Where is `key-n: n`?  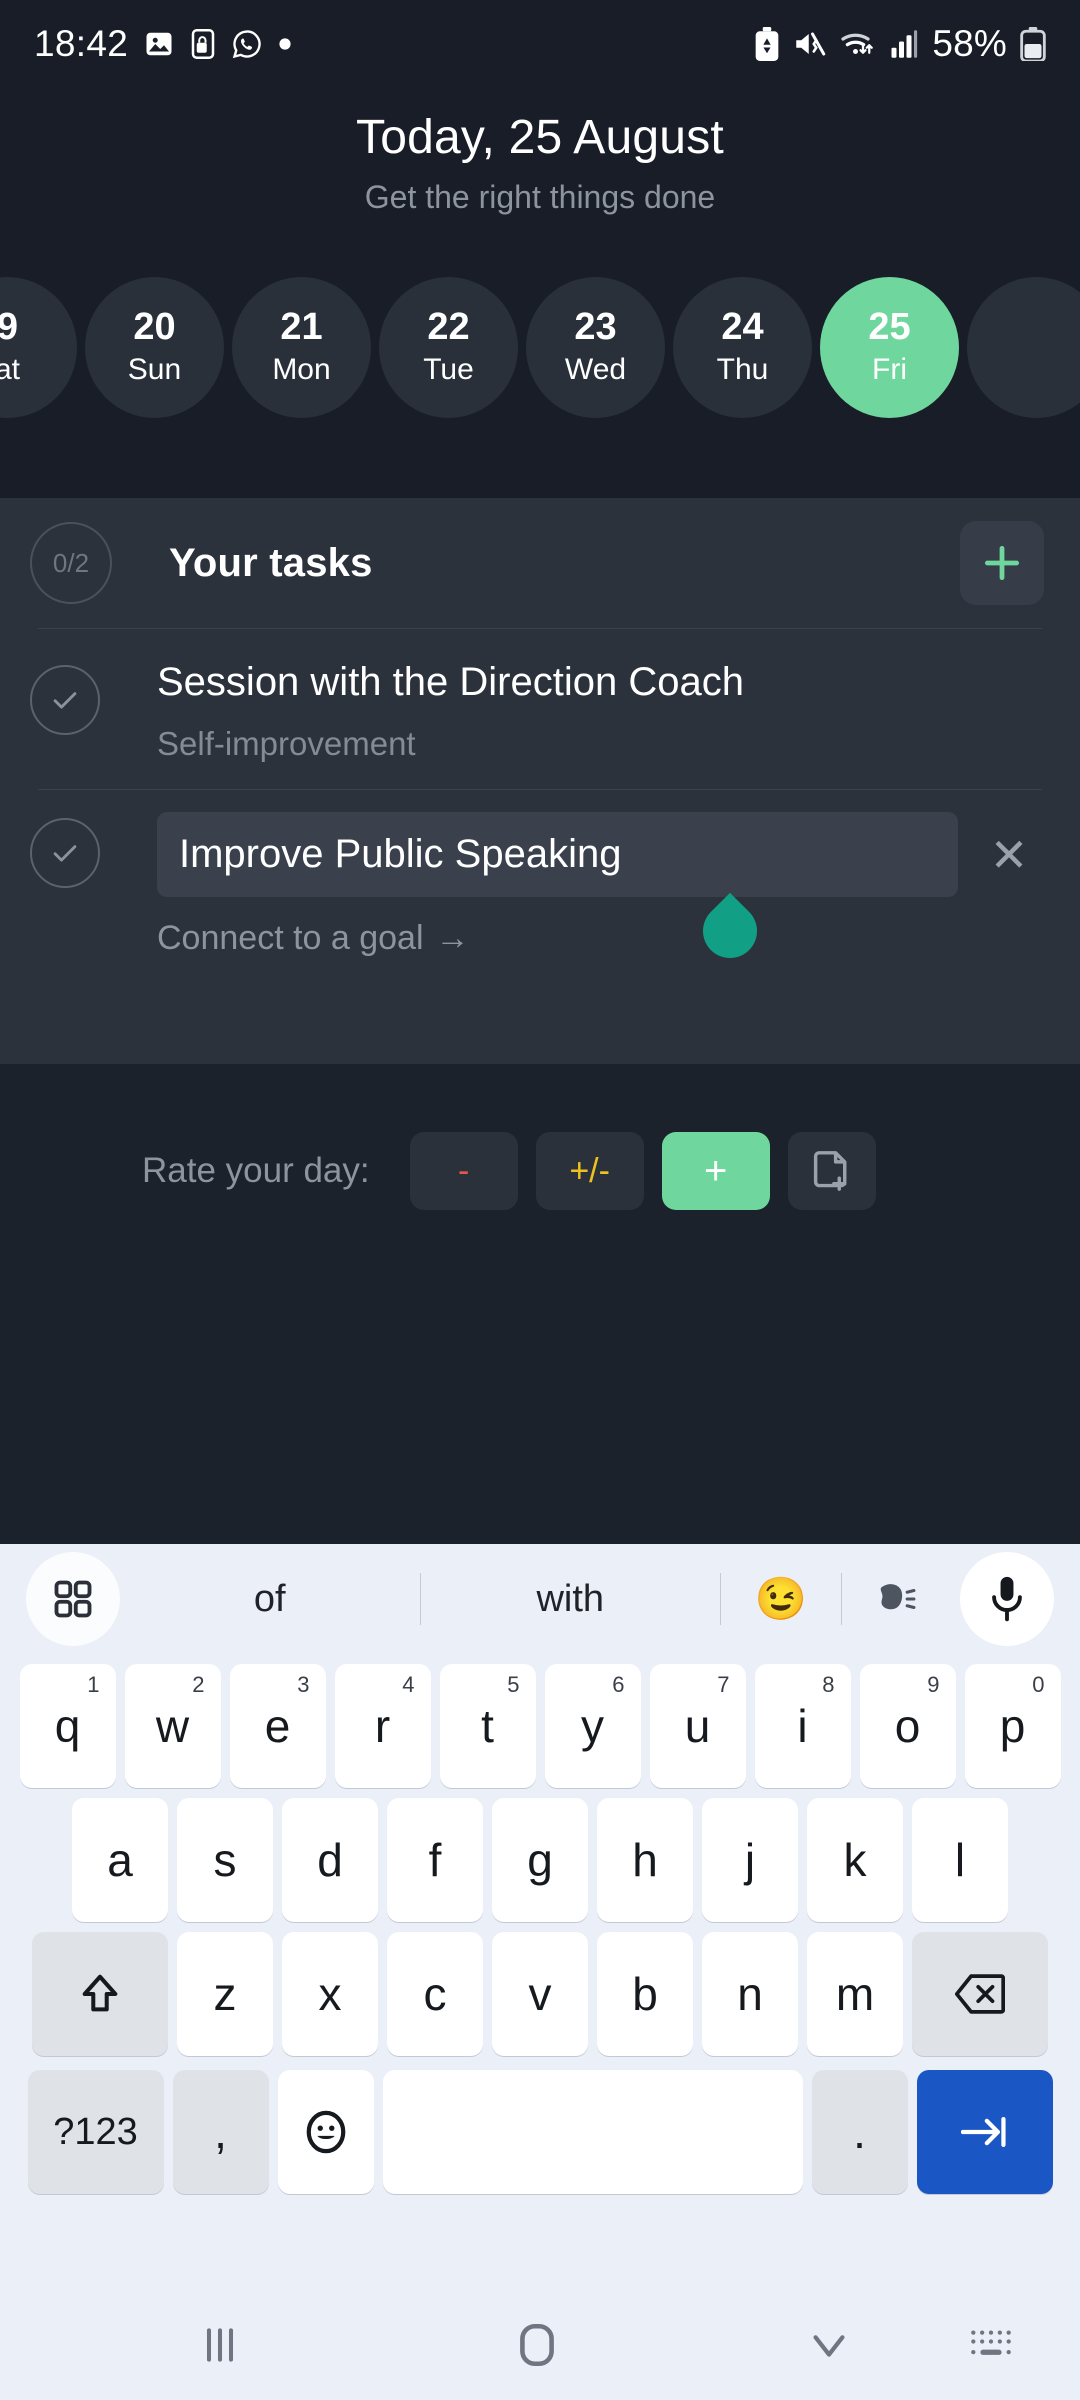 key-n: n is located at coordinates (750, 1994).